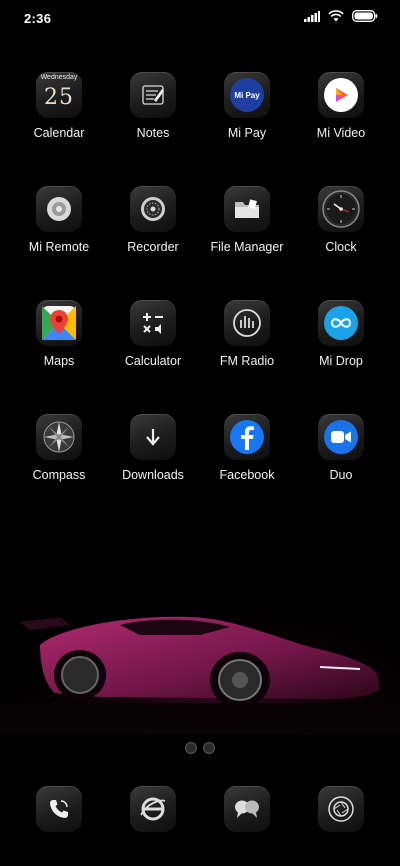 This screenshot has height=866, width=400. Describe the element at coordinates (341, 475) in the screenshot. I see `app-label: Duo` at that location.